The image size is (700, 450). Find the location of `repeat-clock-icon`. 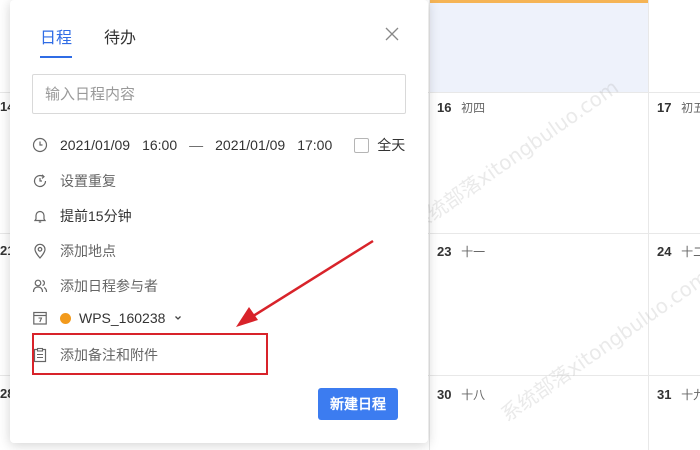

repeat-clock-icon is located at coordinates (40, 181).